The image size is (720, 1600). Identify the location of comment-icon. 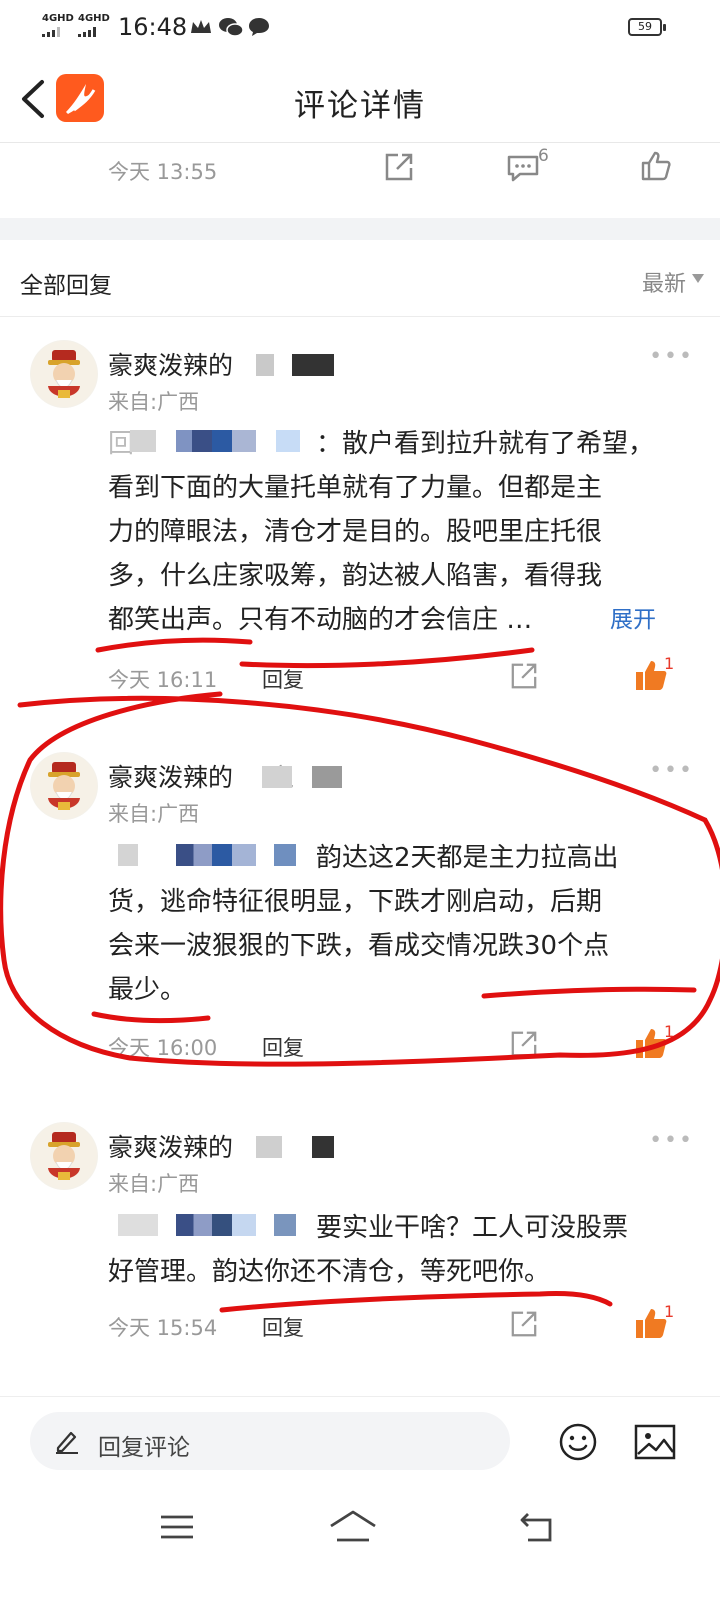
(523, 168).